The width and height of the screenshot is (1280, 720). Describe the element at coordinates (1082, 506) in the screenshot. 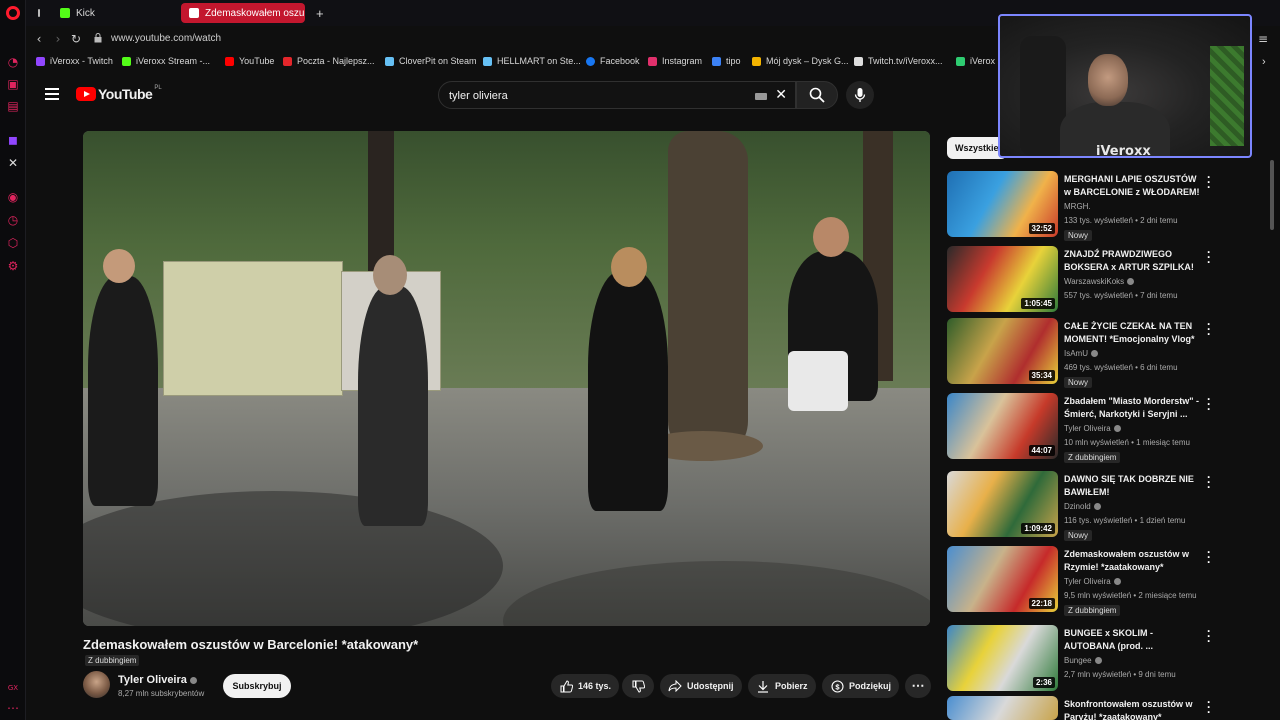

I see `channel-name: Dzinold` at that location.